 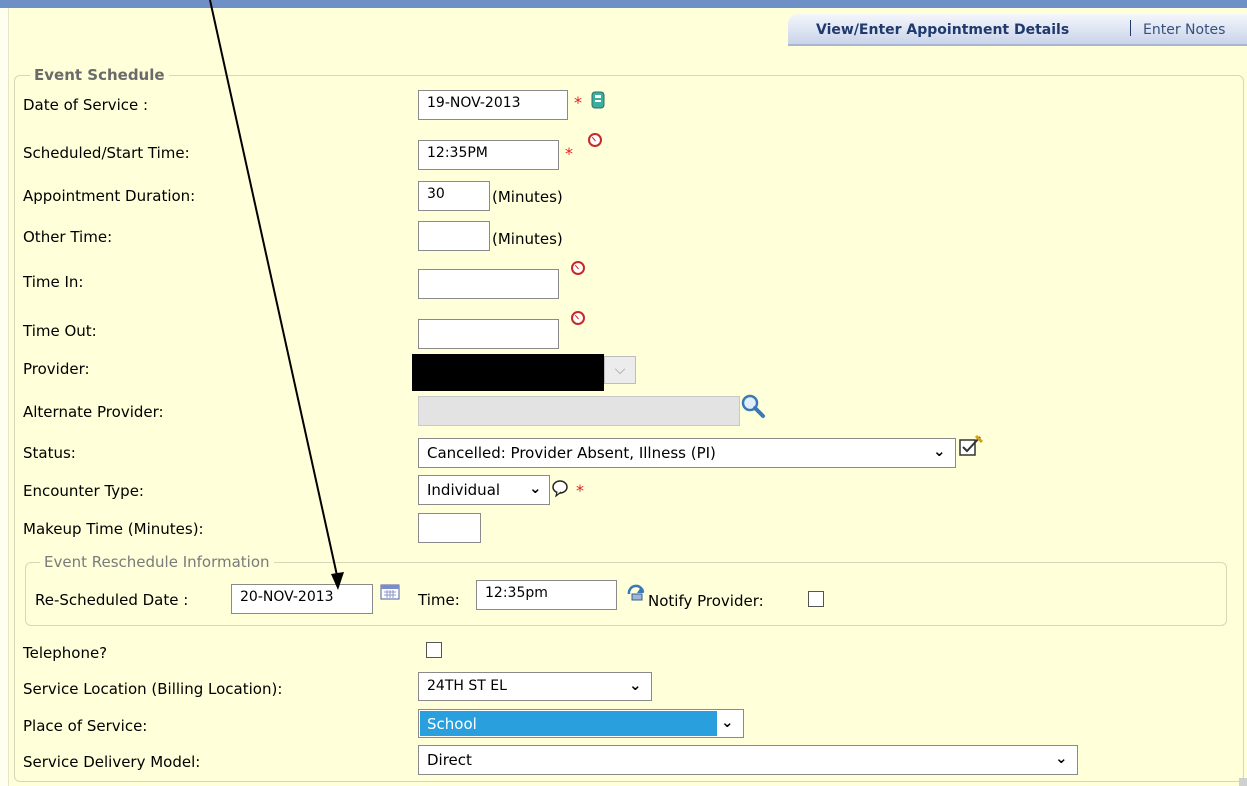 What do you see at coordinates (276, 295) in the screenshot?
I see `annotation-arrow` at bounding box center [276, 295].